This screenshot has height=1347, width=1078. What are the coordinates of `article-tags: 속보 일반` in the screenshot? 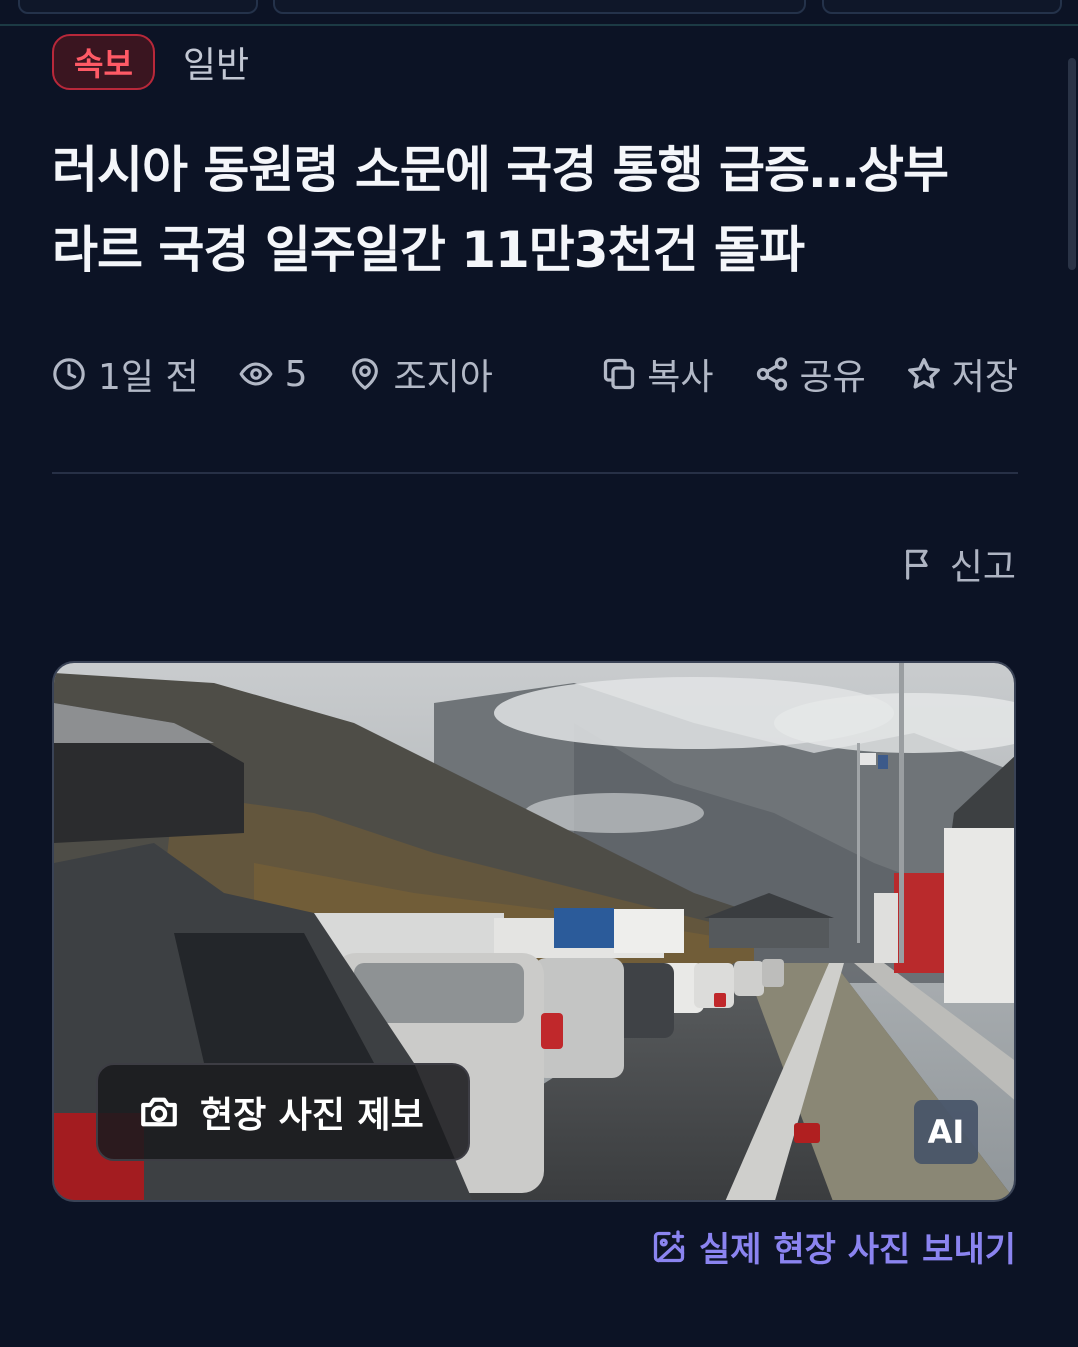 It's located at (150, 62).